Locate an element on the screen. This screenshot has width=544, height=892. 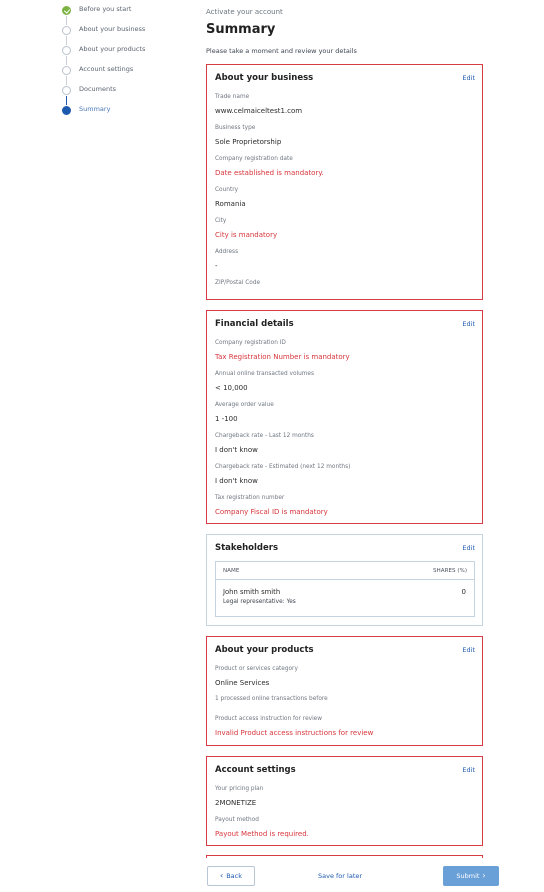
legal-representative: Legal representative: Yes is located at coordinates (259, 602).